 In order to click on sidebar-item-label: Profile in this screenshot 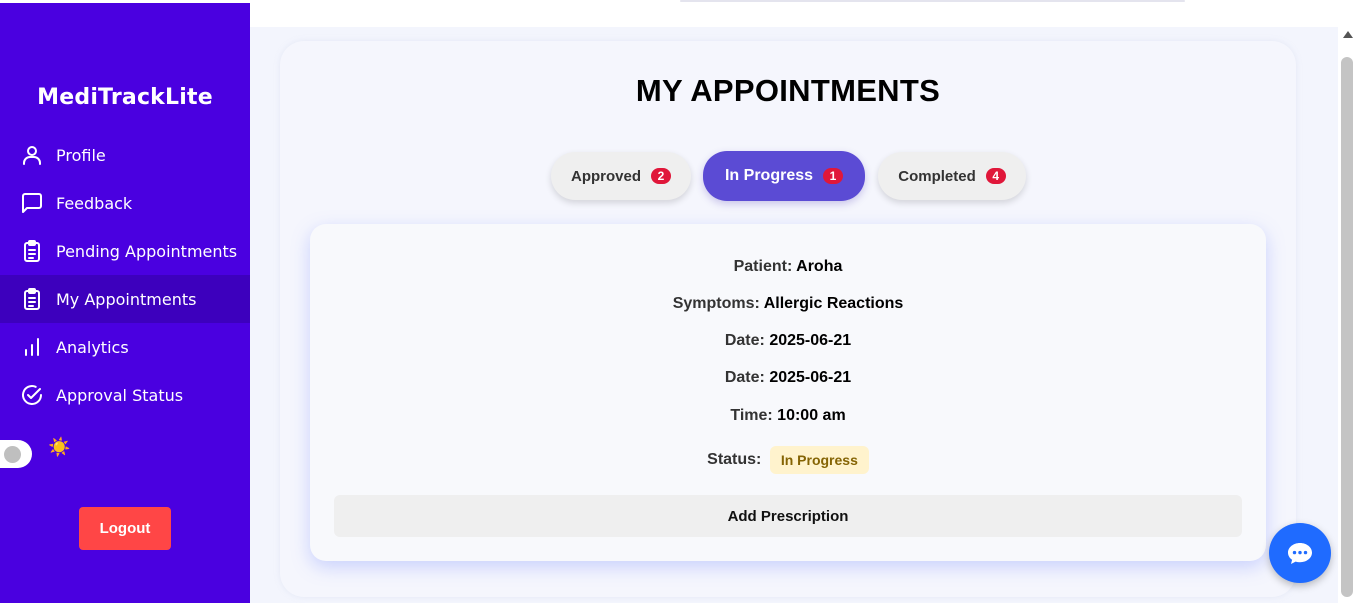, I will do `click(81, 155)`.